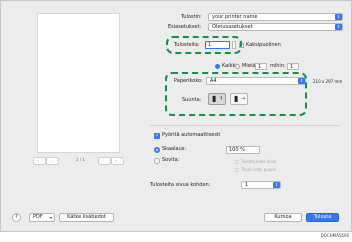 The width and height of the screenshot is (352, 242). I want to click on pages-from-value: 1, so click(260, 67).